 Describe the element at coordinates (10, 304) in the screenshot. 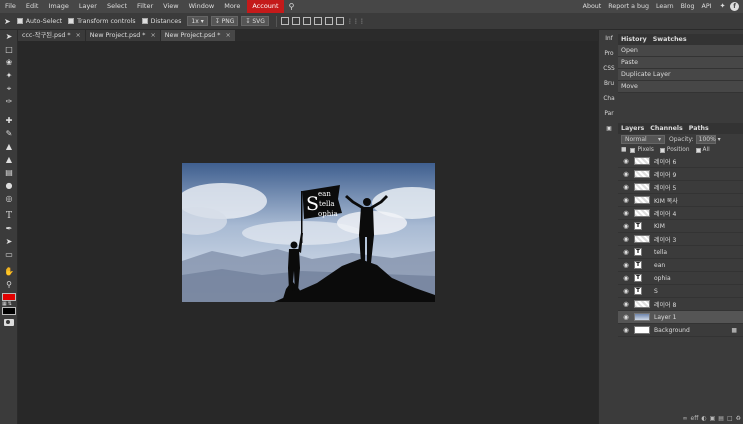

I see `swap-colors-icon: ⇅` at that location.